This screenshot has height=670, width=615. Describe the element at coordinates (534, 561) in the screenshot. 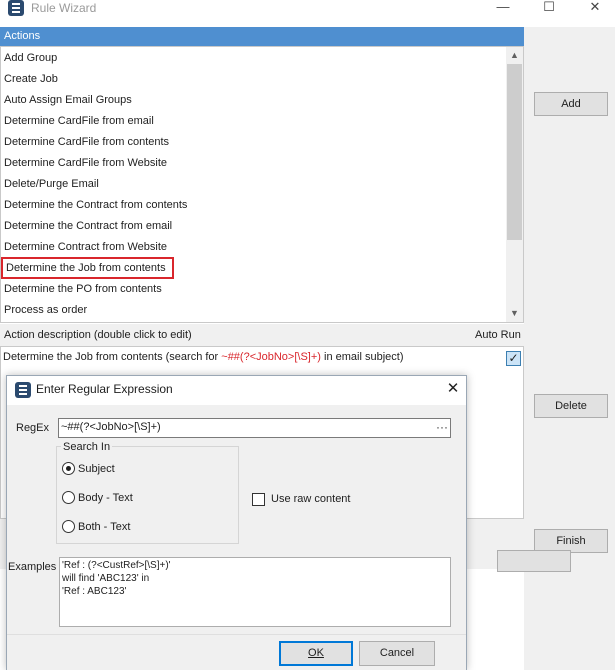

I see `hidden-button` at that location.